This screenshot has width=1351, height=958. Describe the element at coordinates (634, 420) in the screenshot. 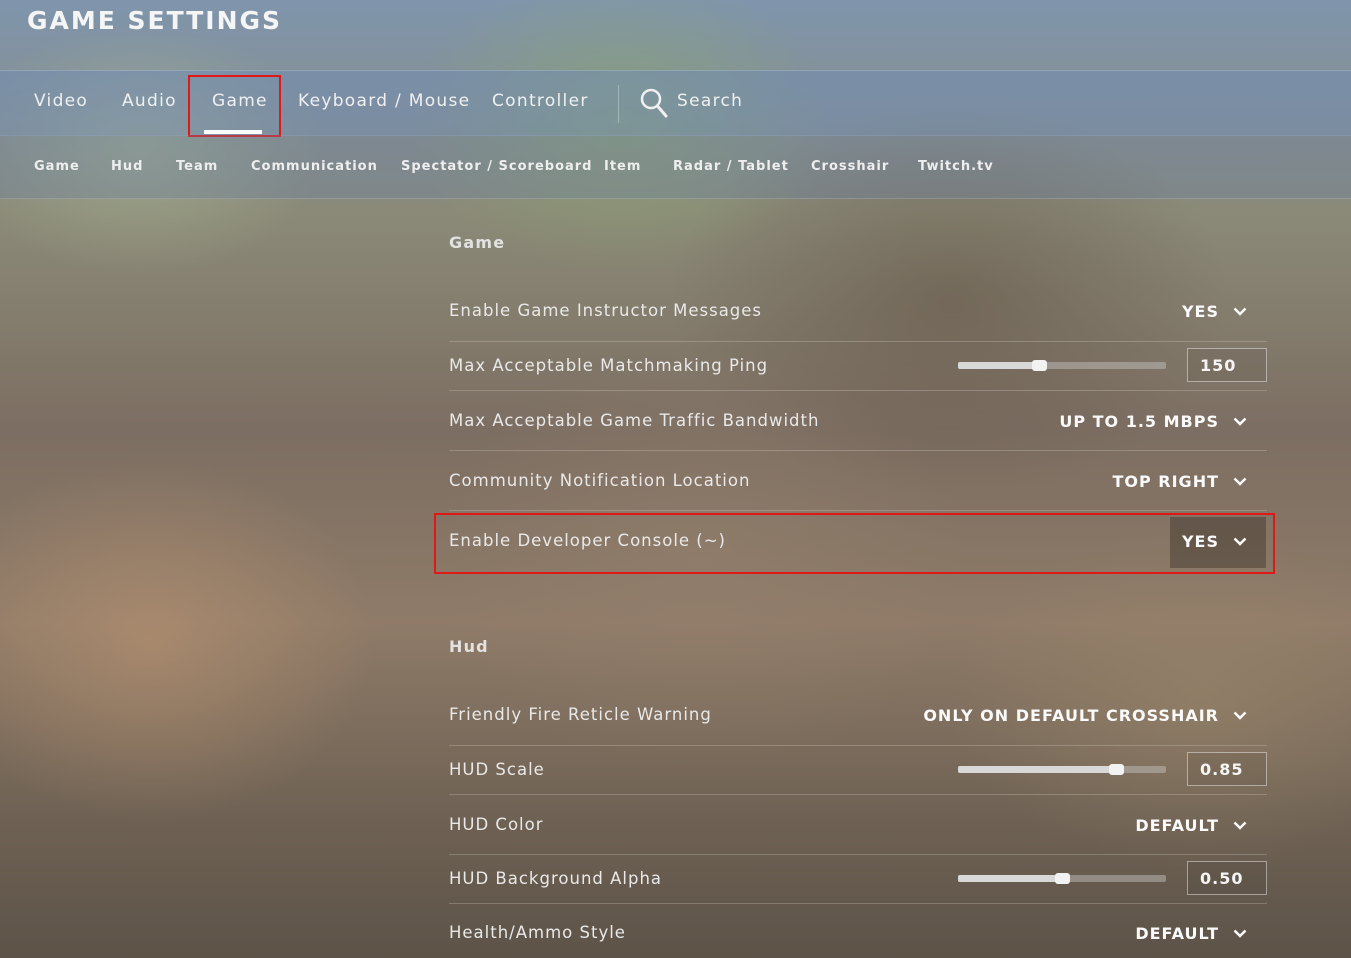

I see `setting-label: Max Acceptable Game Traffic Bandwidth` at that location.